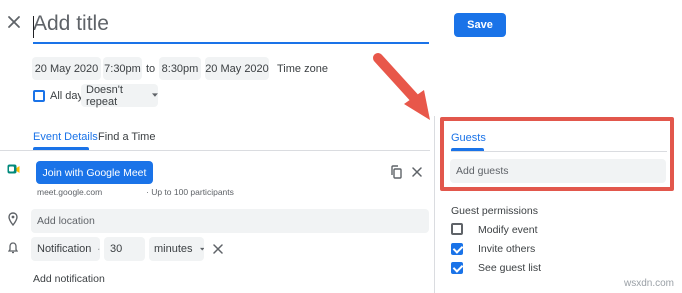 The image size is (682, 293). Describe the element at coordinates (180, 68) in the screenshot. I see `end-time-chip: 8:30pm` at that location.